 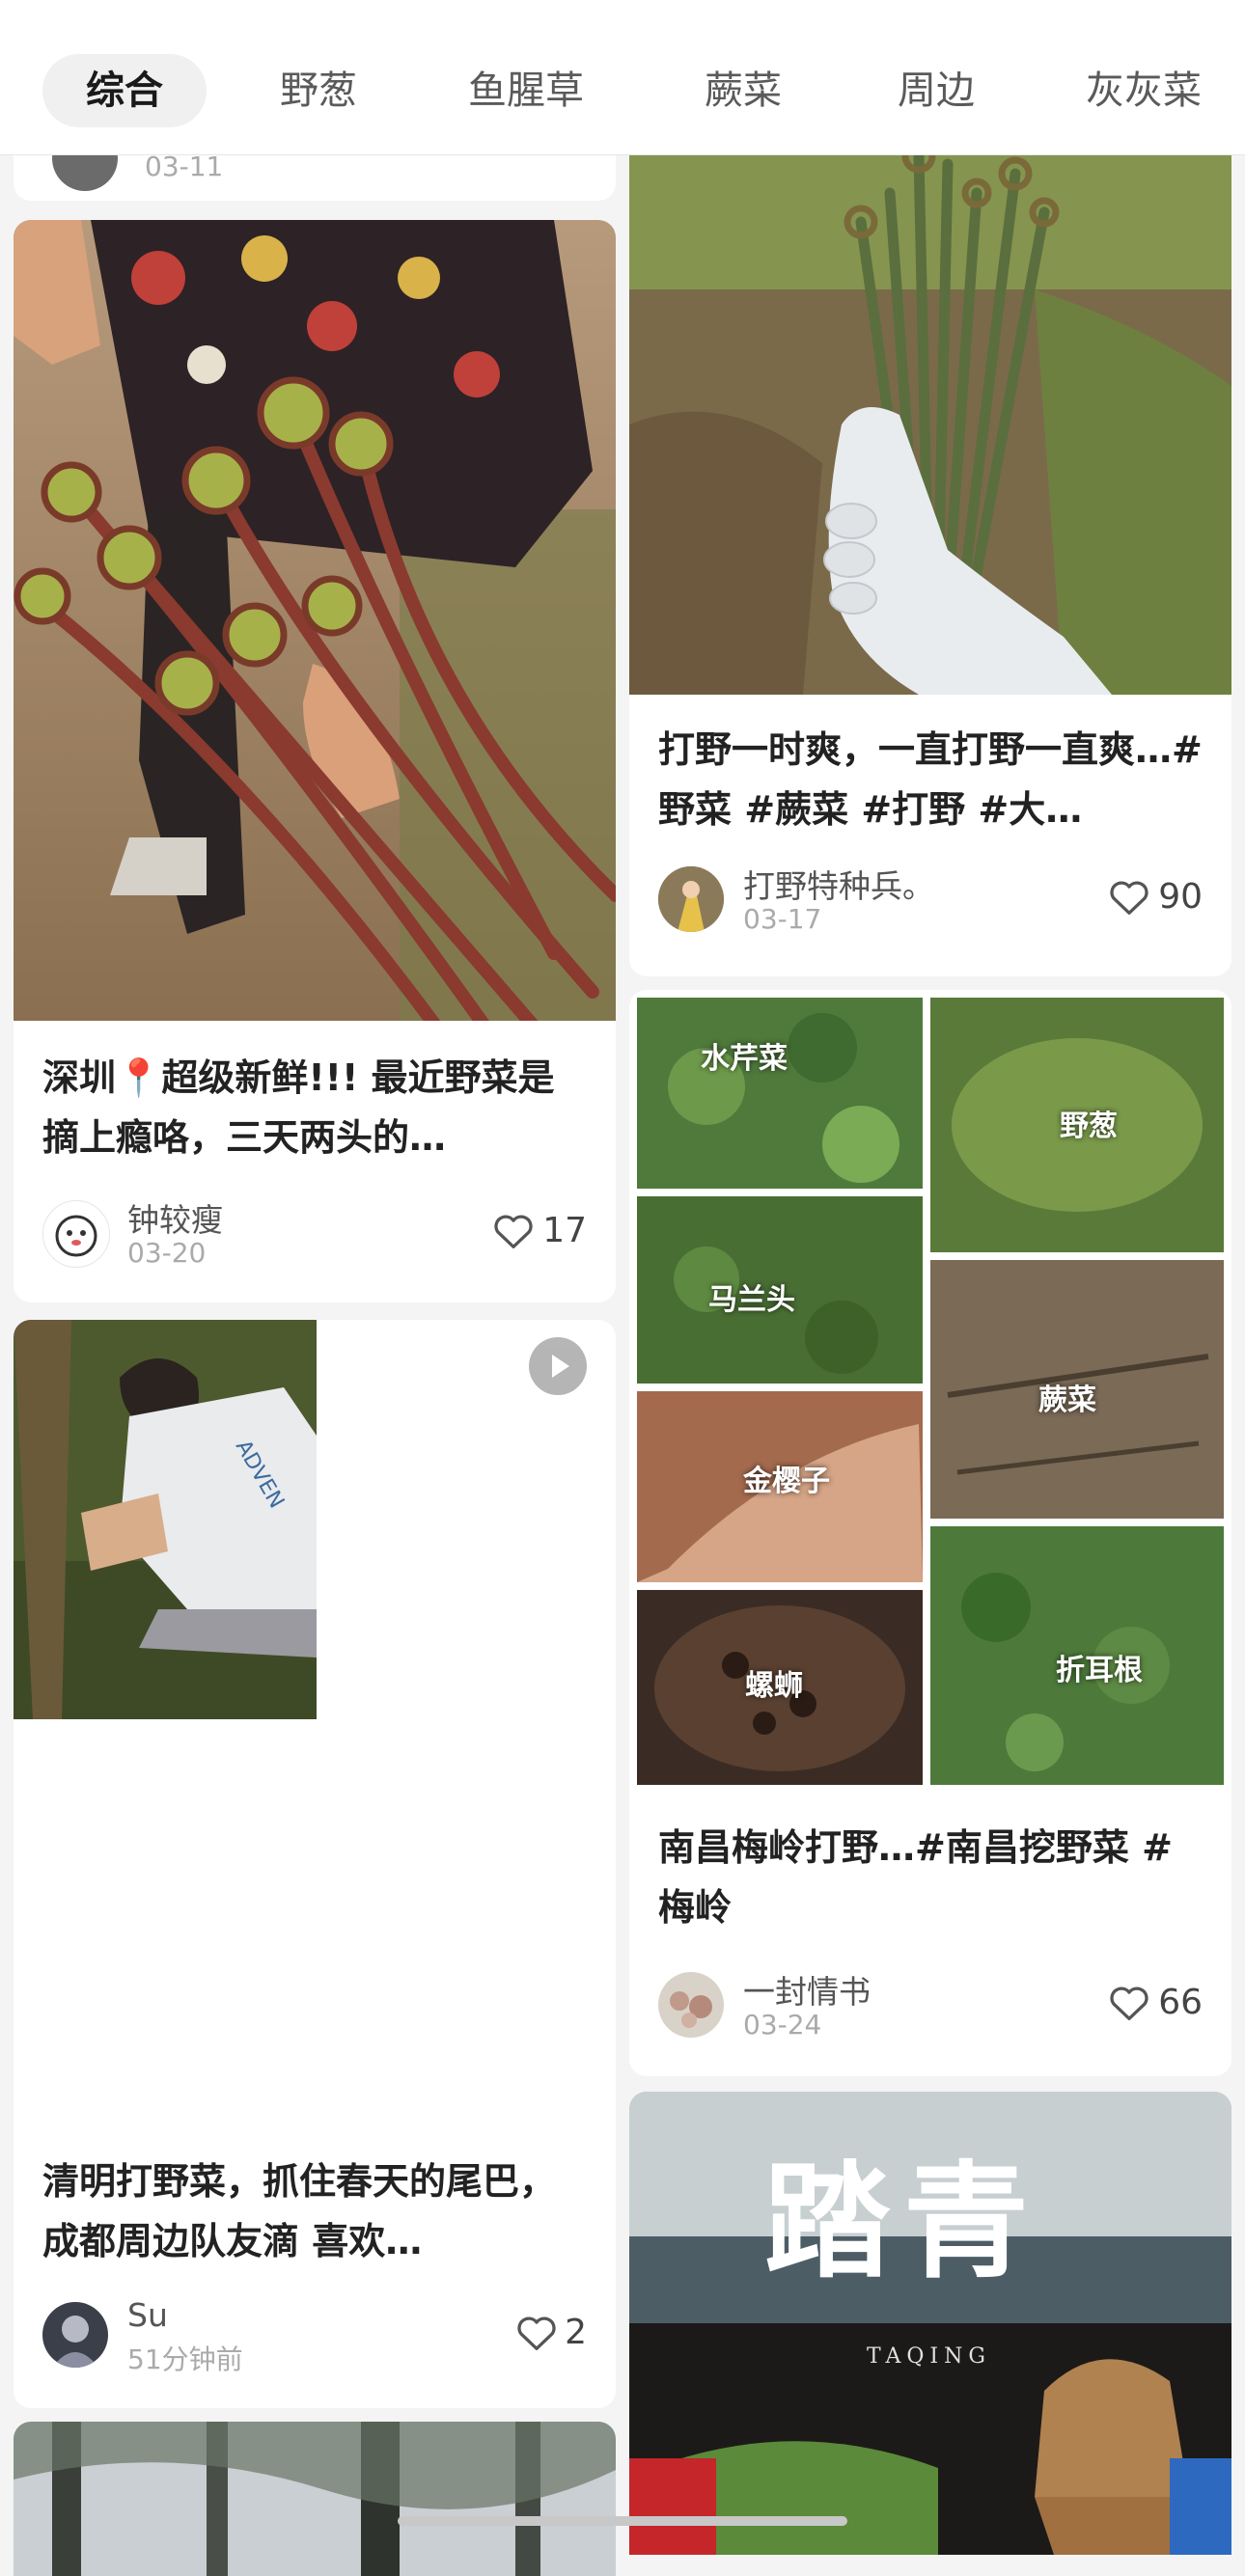 What do you see at coordinates (931, 1877) in the screenshot?
I see `post-title: 南昌梅岭打野…#南昌挖野菜 #梅岭` at bounding box center [931, 1877].